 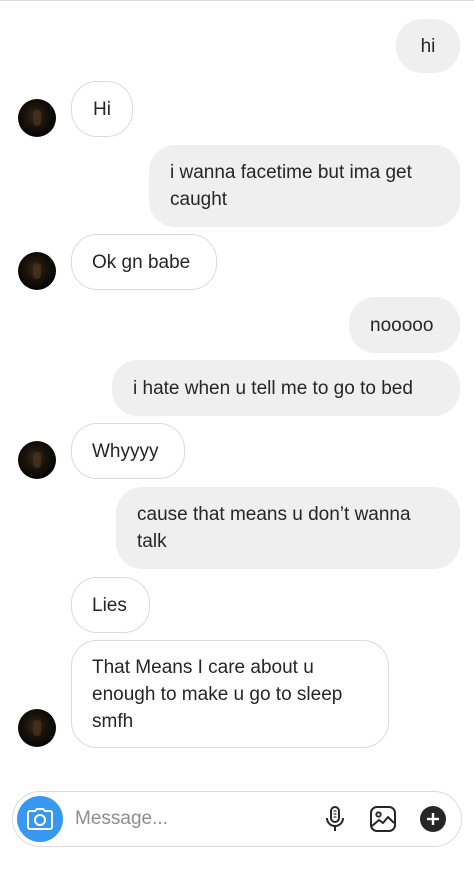 I want to click on camera-button, so click(x=40, y=819).